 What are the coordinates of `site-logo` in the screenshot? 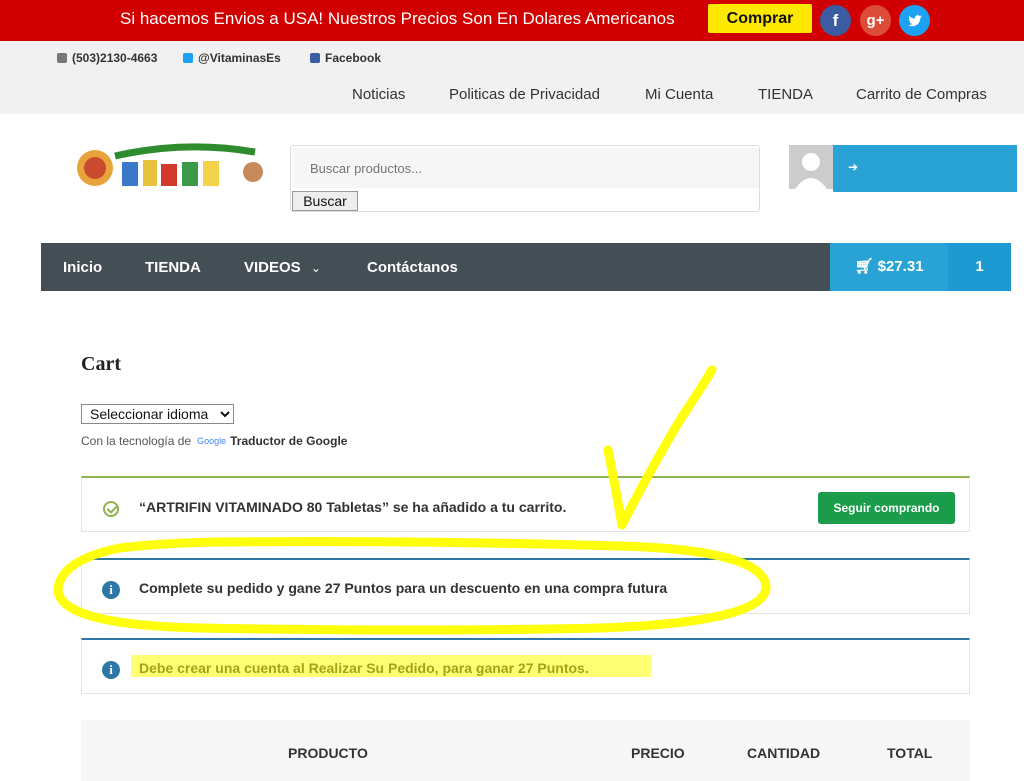 It's located at (170, 166).